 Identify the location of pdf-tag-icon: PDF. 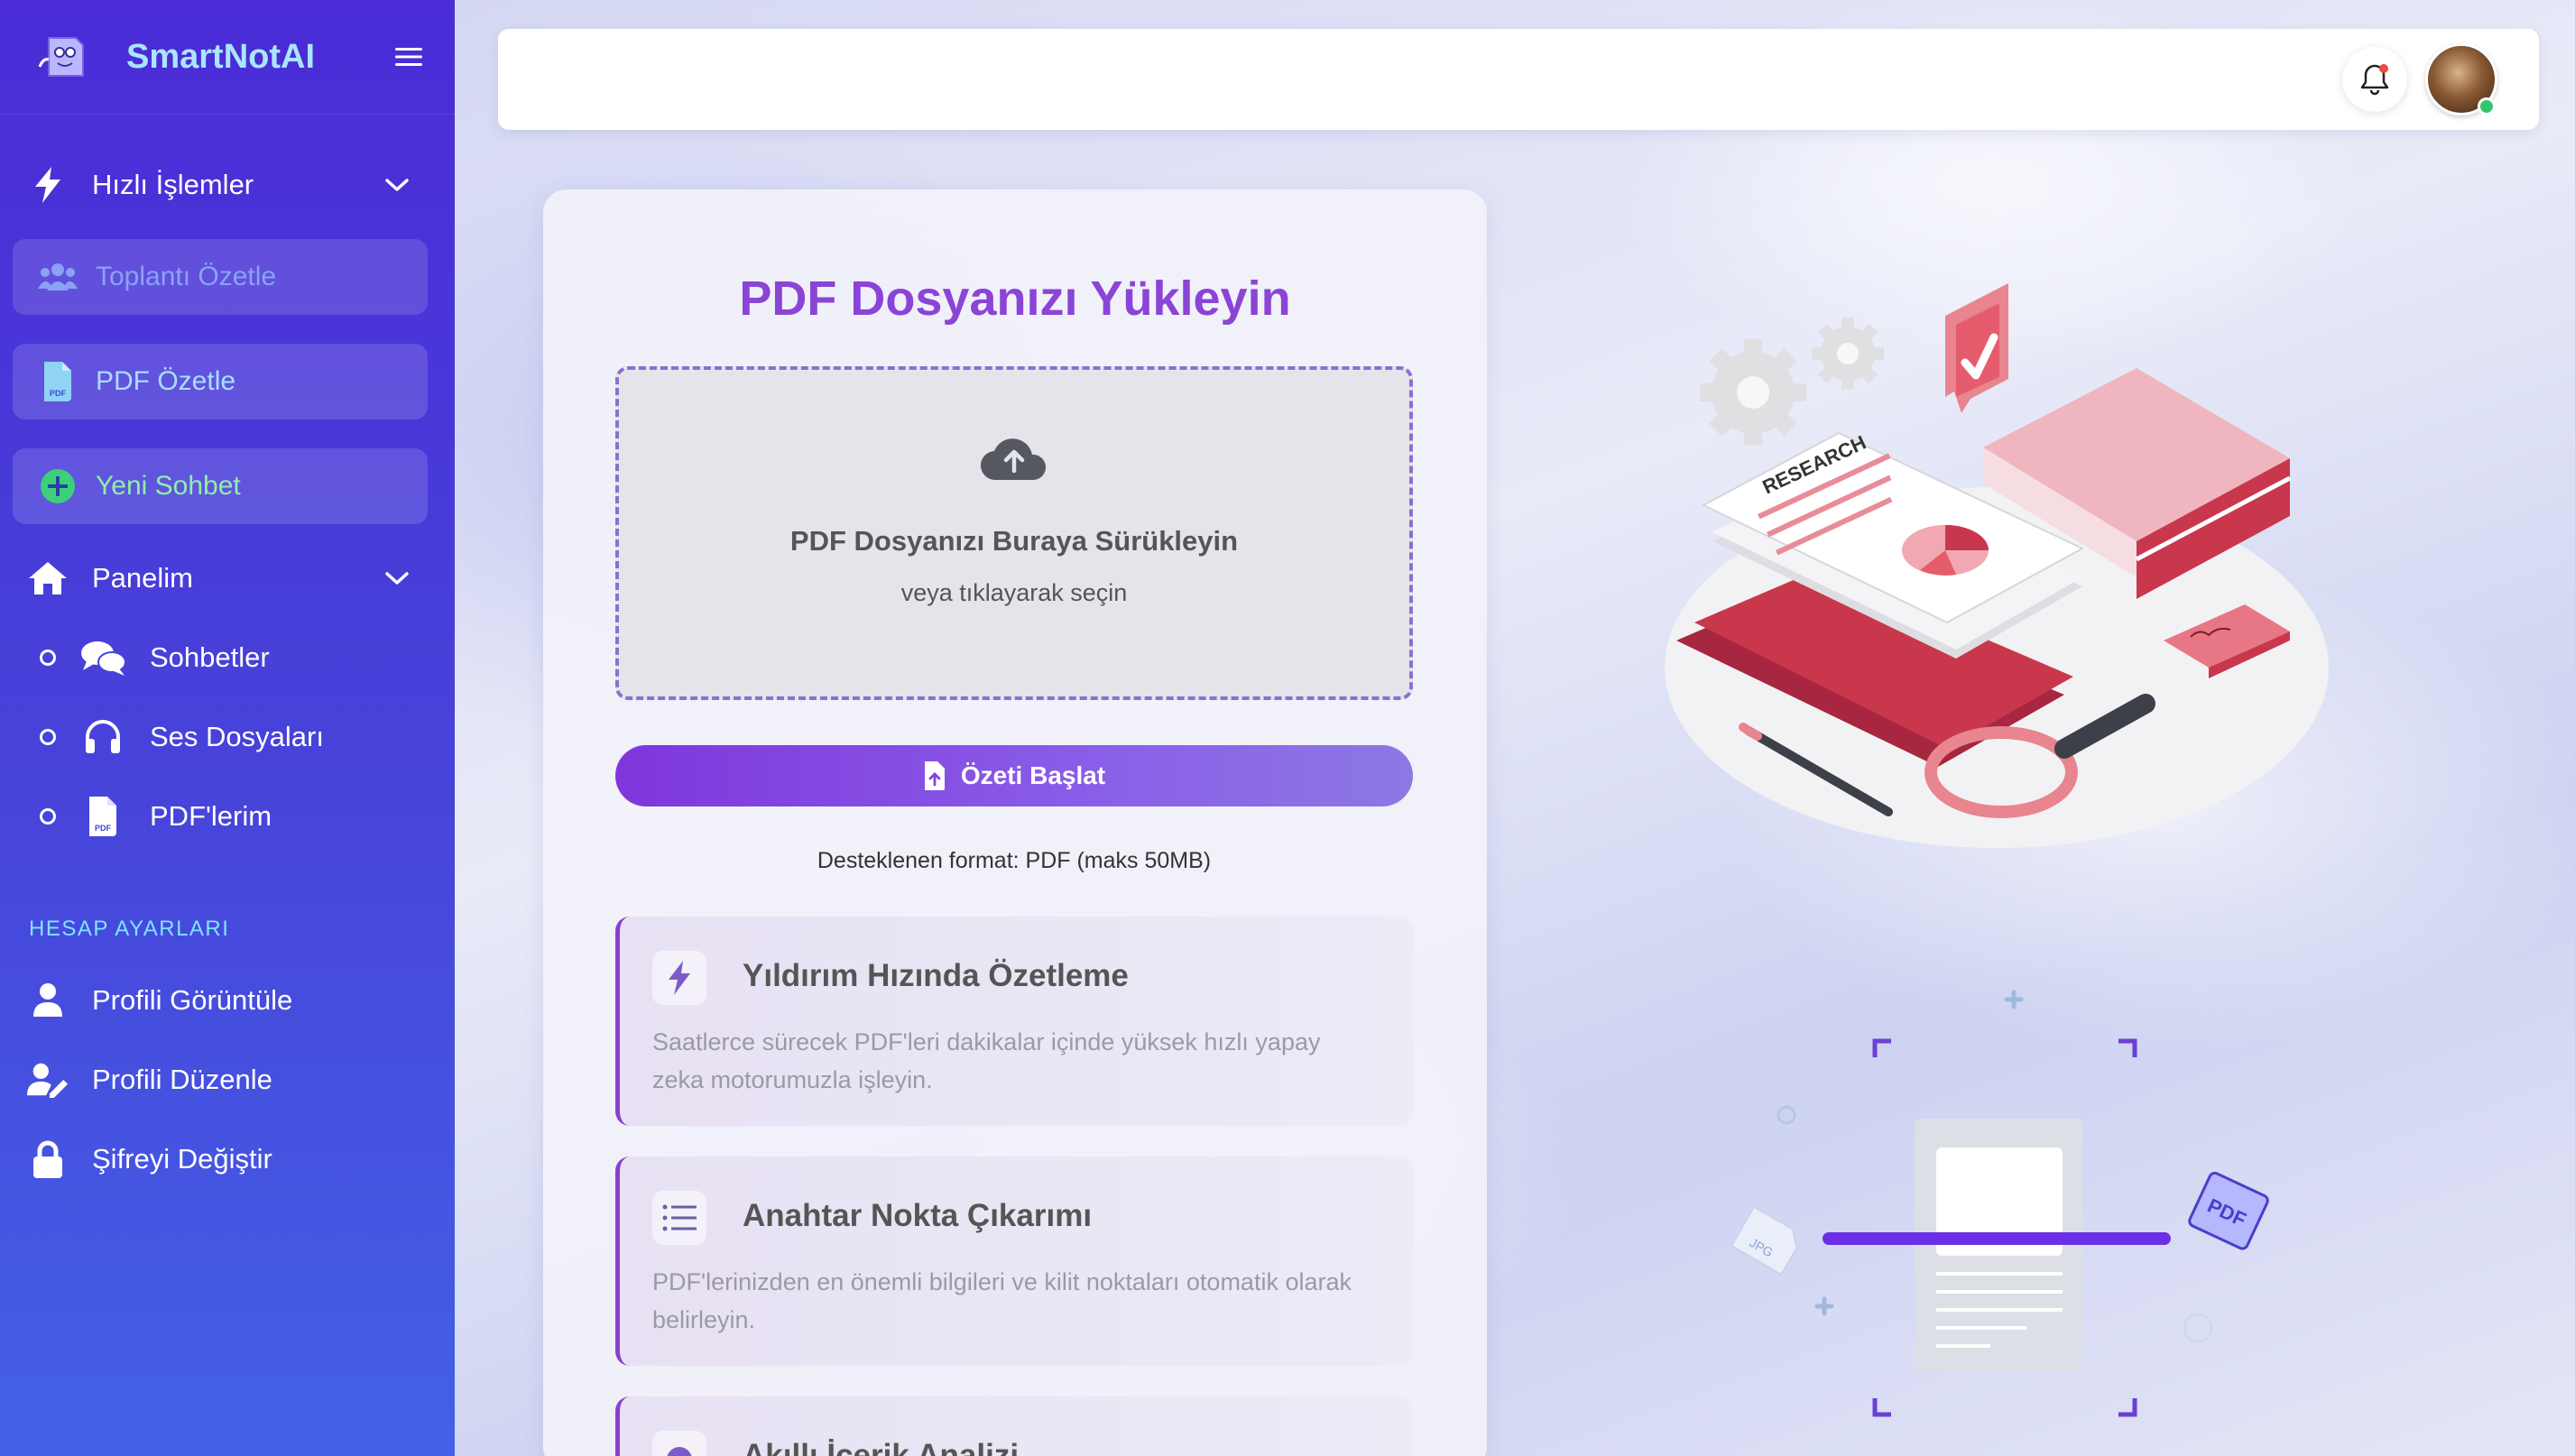
(2228, 1210).